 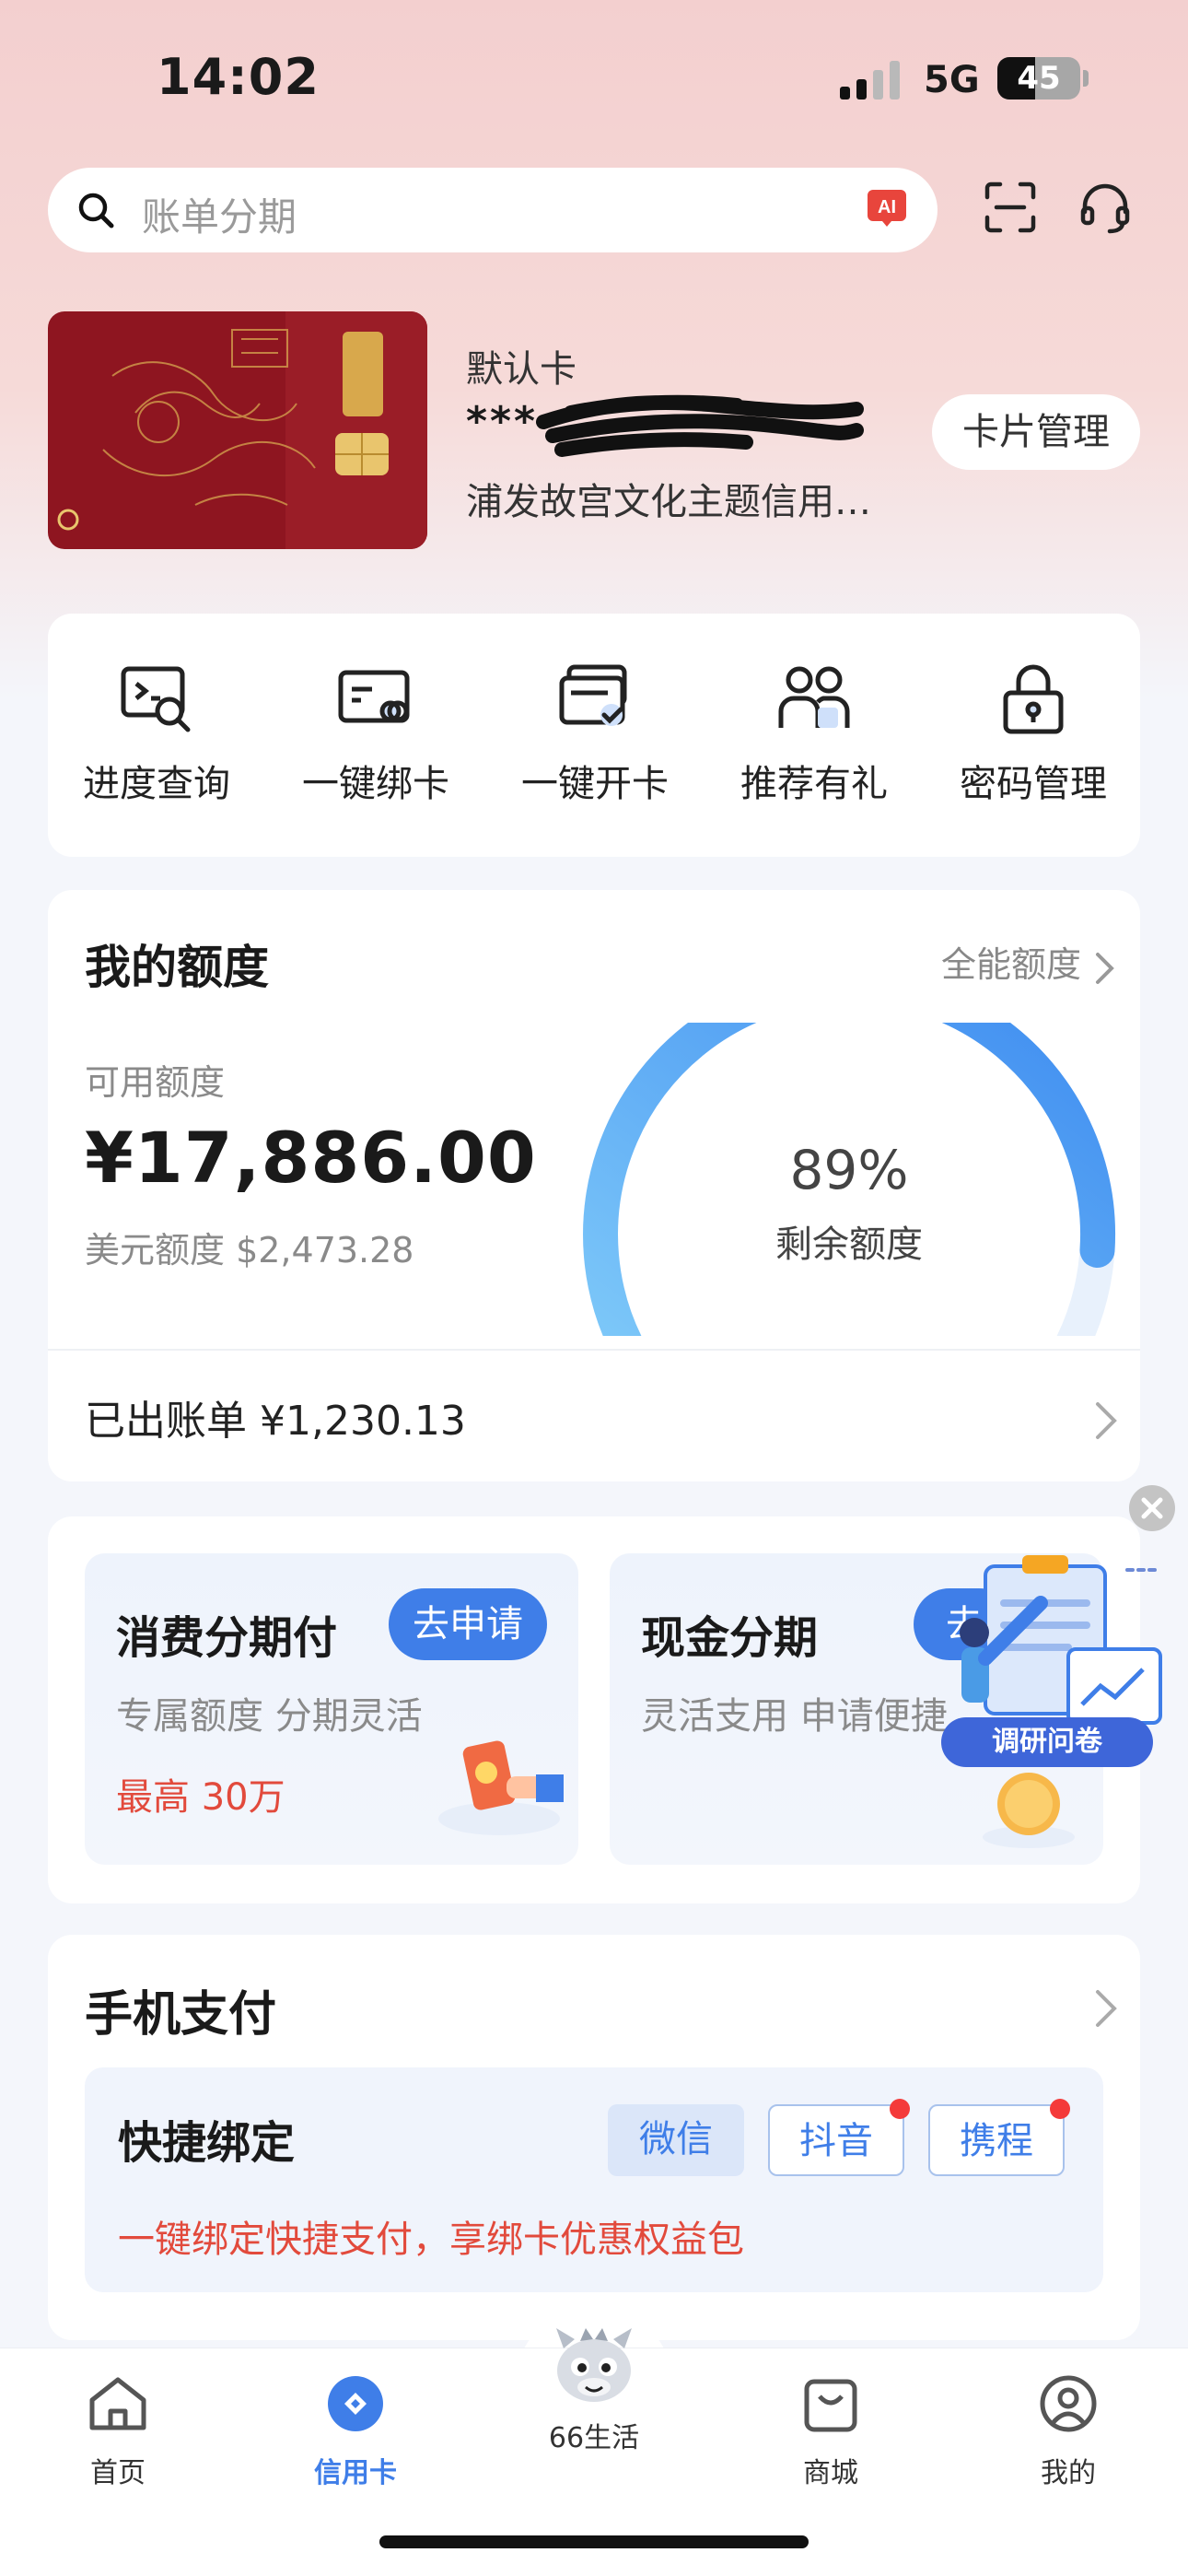 I want to click on card-number: ***, so click(x=502, y=421).